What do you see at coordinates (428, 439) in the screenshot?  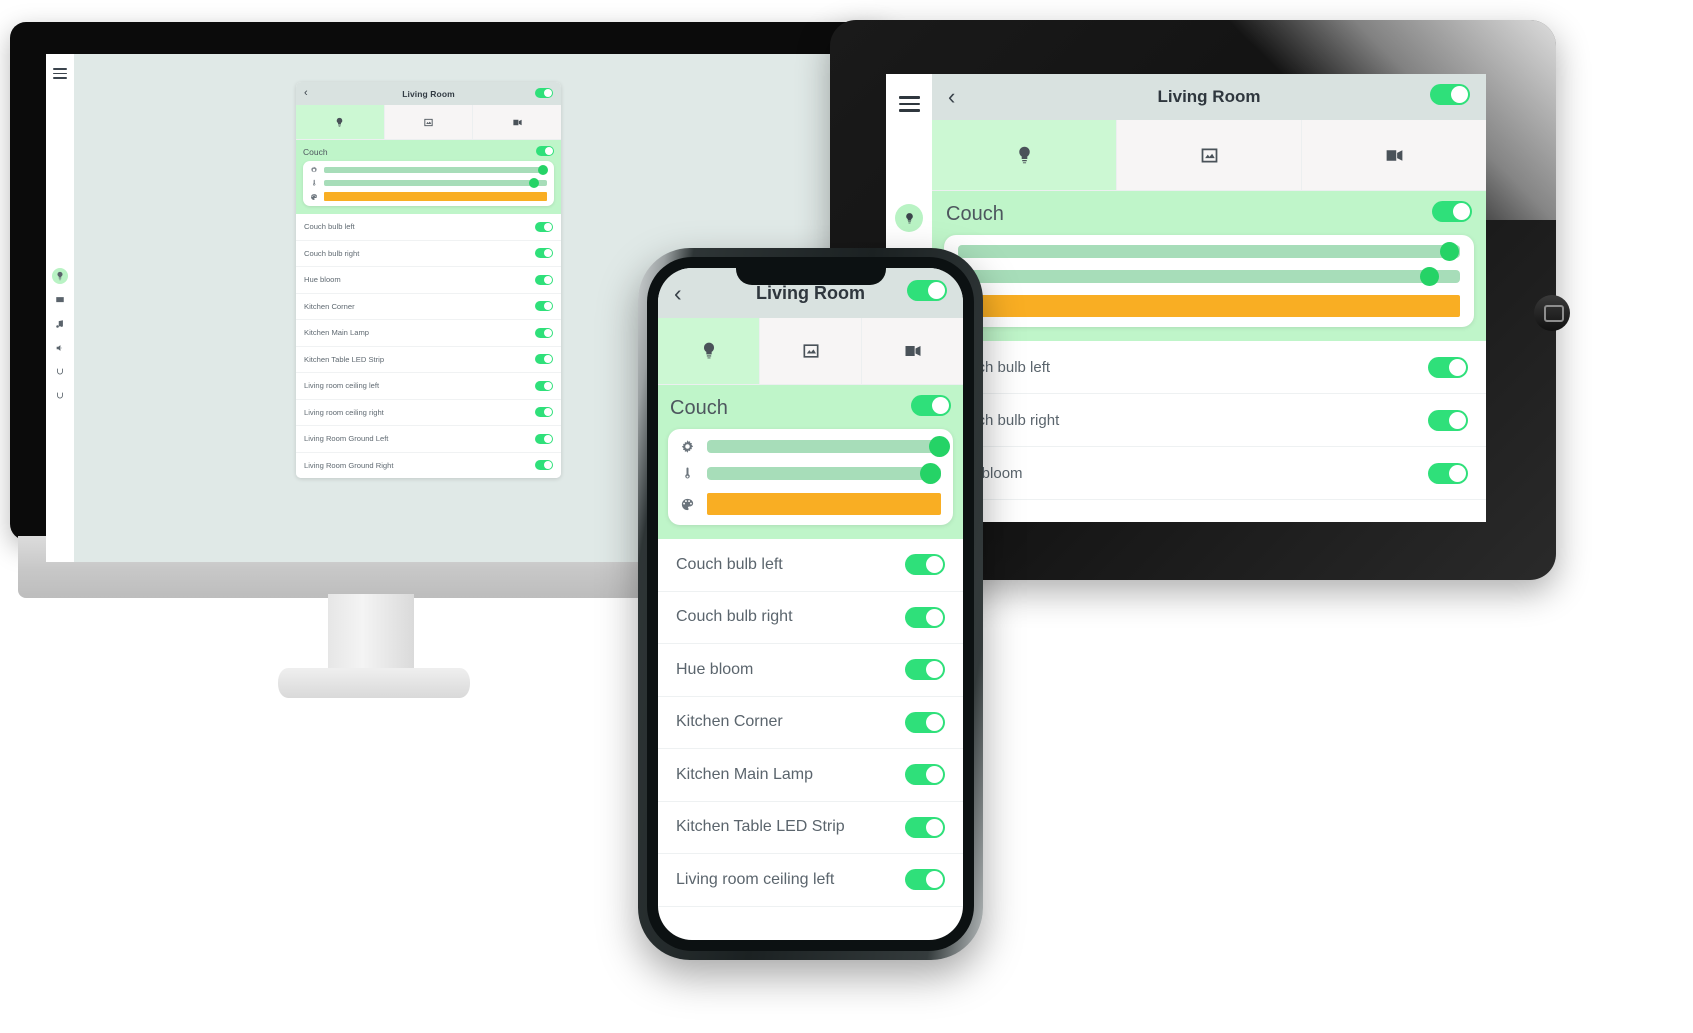 I see `list-item: Living Room Ground Left` at bounding box center [428, 439].